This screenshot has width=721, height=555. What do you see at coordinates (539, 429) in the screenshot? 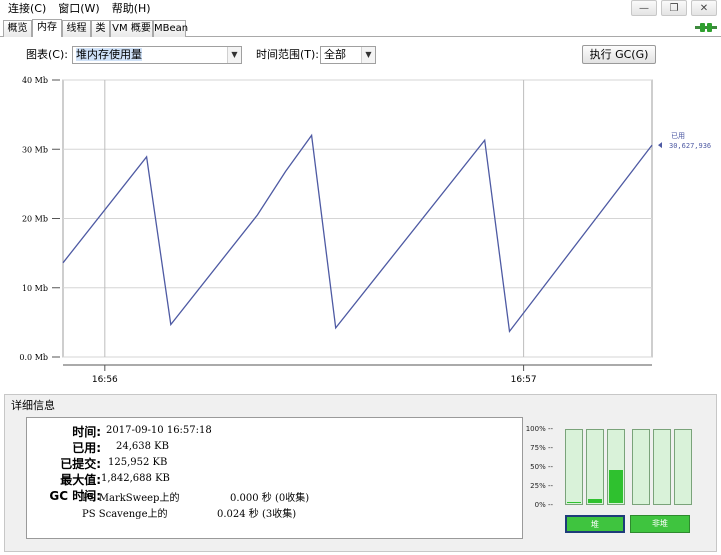
I see `pct-label-100: 100% --` at bounding box center [539, 429].